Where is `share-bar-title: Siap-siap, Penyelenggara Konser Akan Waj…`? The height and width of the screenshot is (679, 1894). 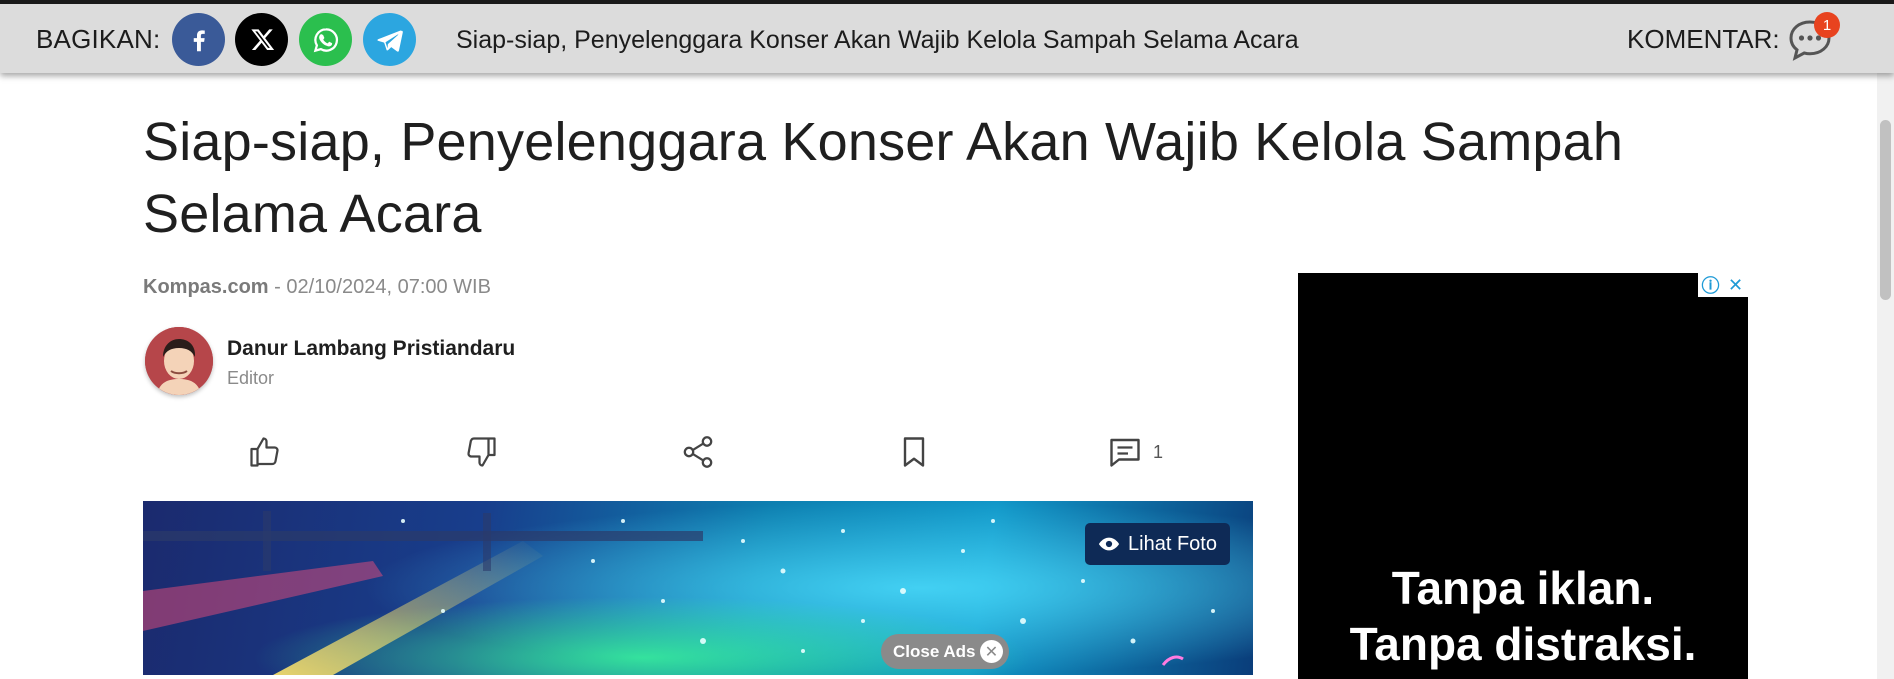
share-bar-title: Siap-siap, Penyelenggara Konser Akan Waj… is located at coordinates (877, 40).